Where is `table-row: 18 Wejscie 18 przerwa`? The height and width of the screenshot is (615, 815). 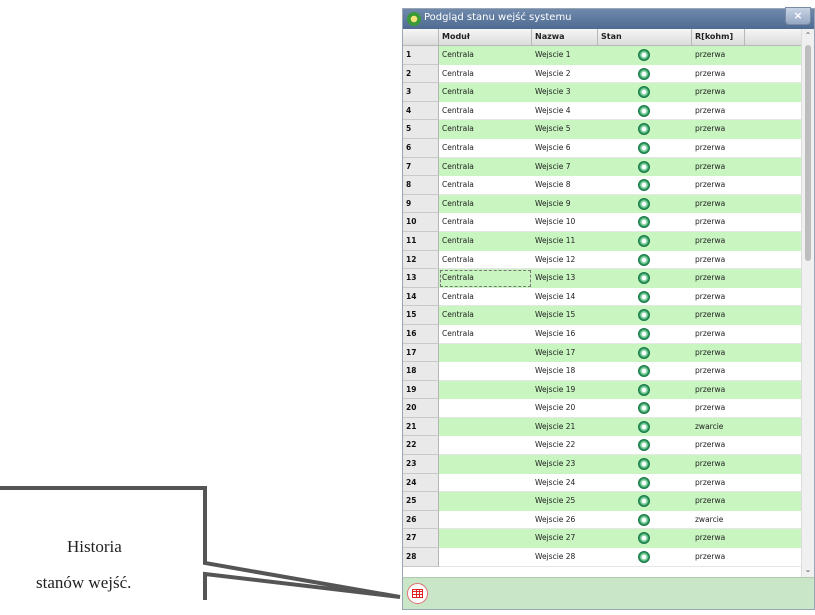
table-row: 18 Wejscie 18 przerwa is located at coordinates (602, 371).